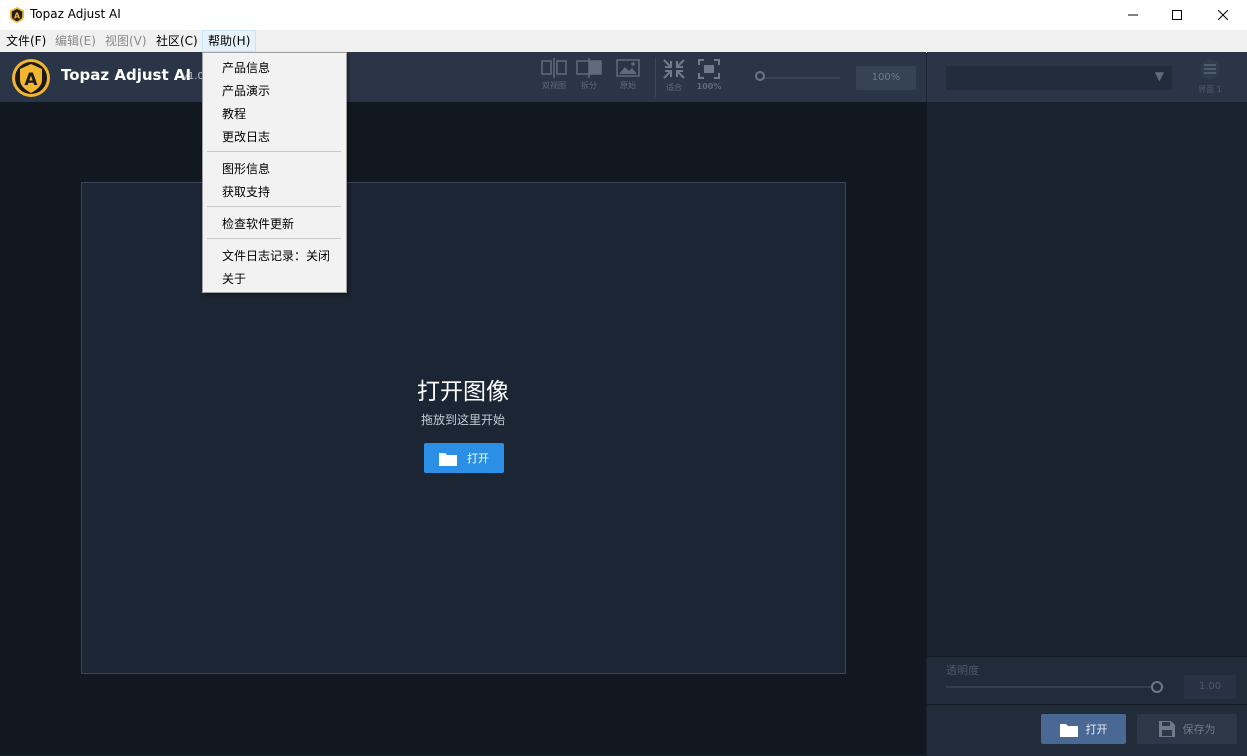 This screenshot has height=756, width=1247. Describe the element at coordinates (1055, 687) in the screenshot. I see `opacity-slider-track` at that location.